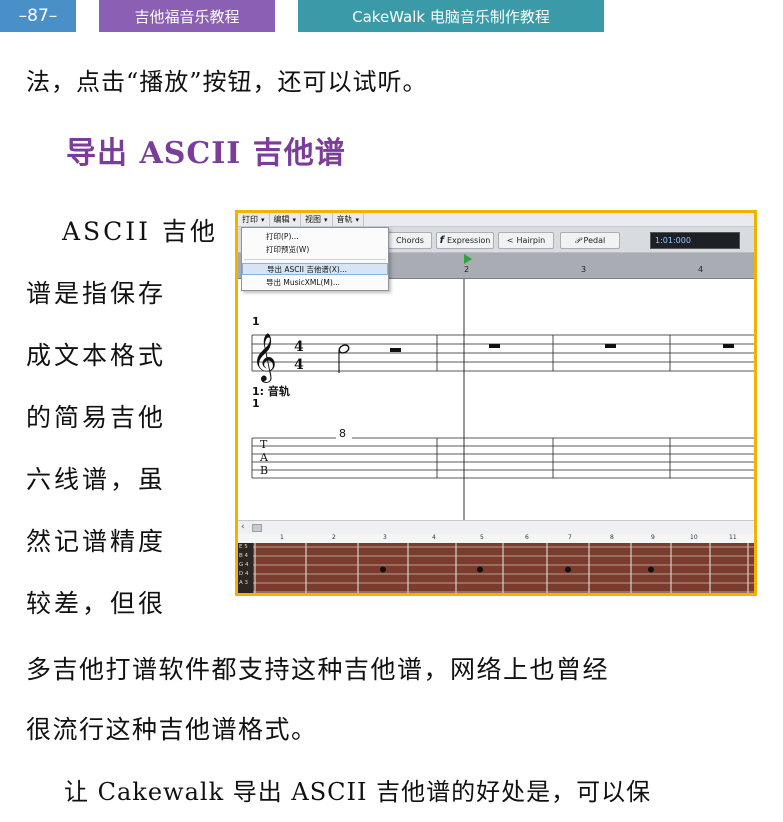 This screenshot has width=783, height=822. I want to click on expression-button: f Expression, so click(465, 240).